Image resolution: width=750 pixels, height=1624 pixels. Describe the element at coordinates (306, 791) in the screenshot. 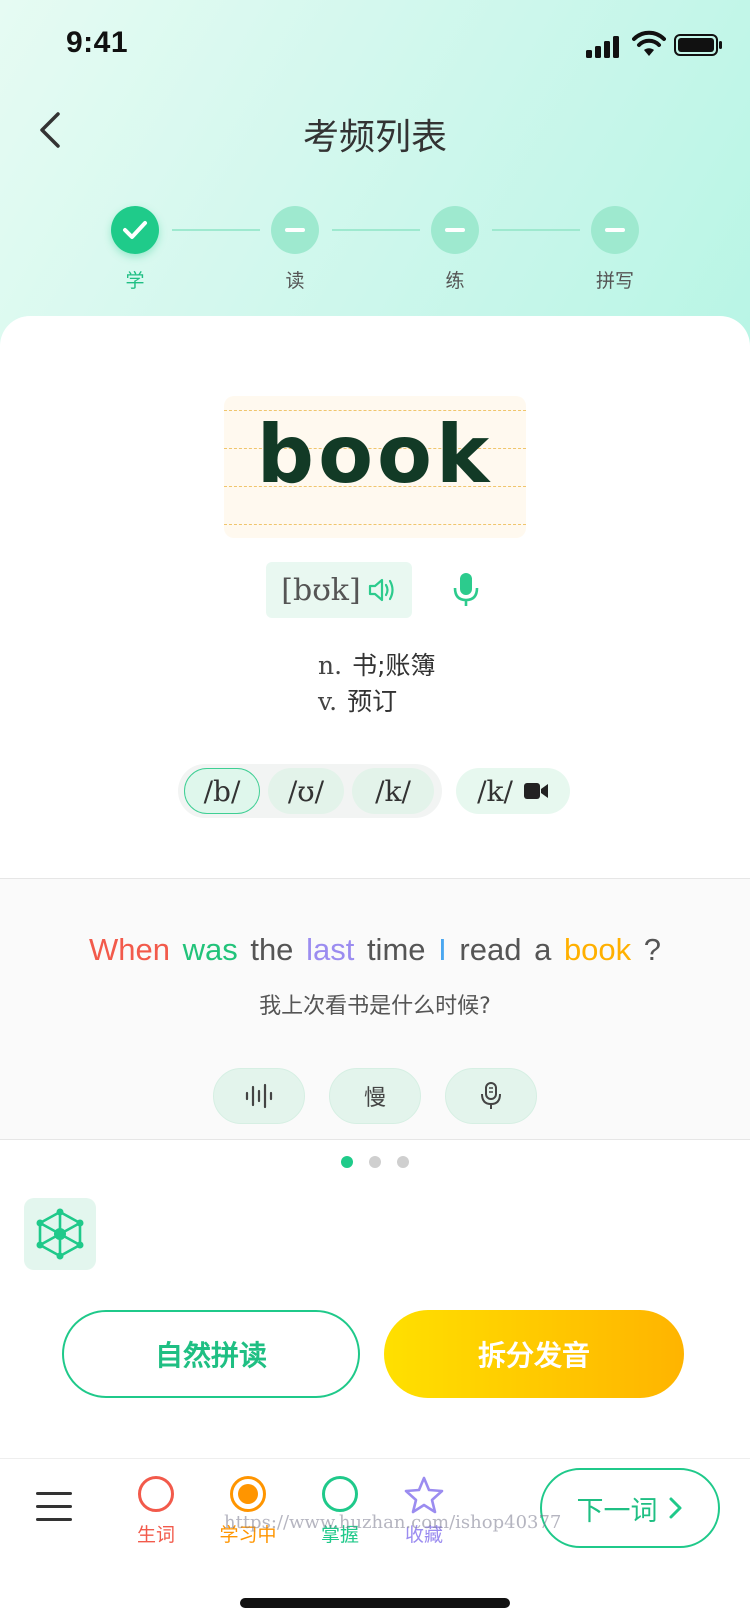

I see `syllable-chip: /ʊ/` at that location.